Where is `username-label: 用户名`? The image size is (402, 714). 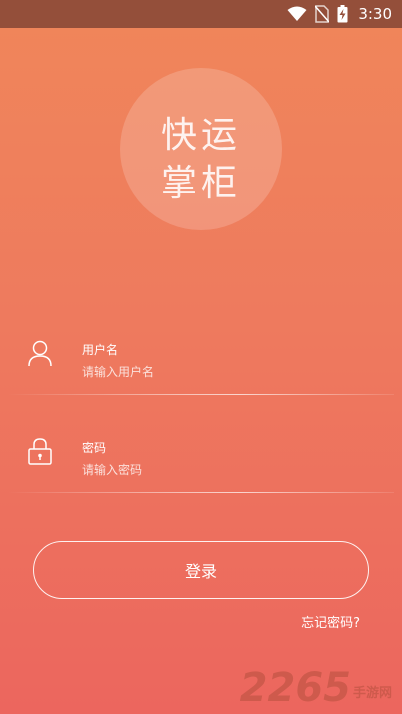
username-label: 用户名 is located at coordinates (100, 350).